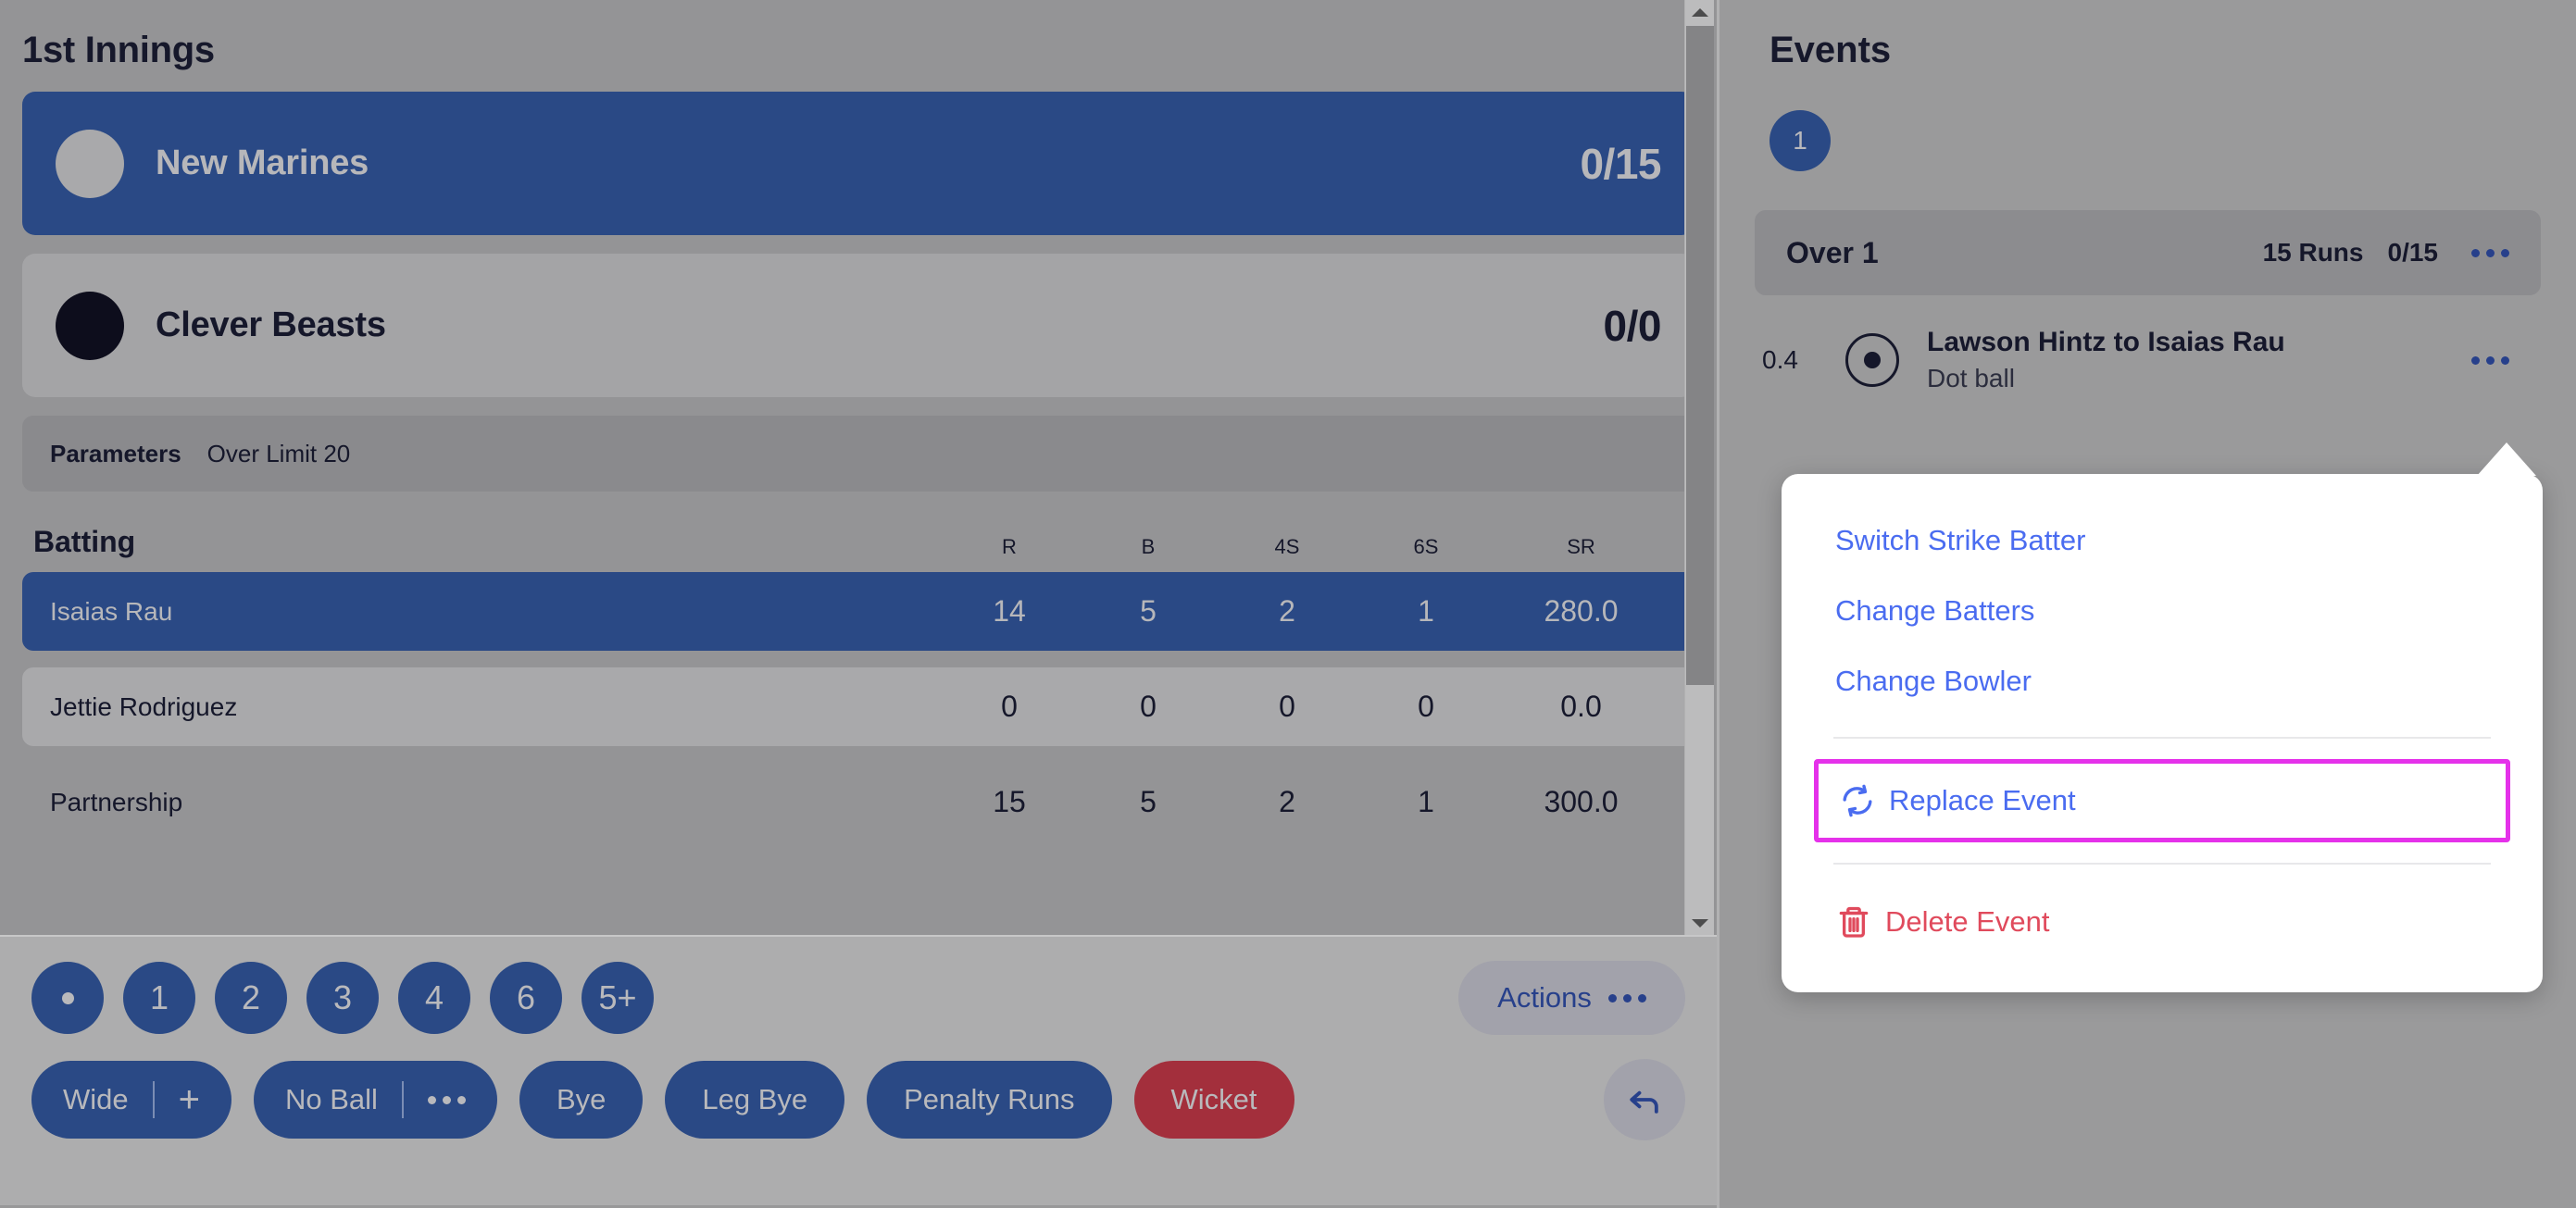 The image size is (2576, 1208). What do you see at coordinates (1287, 706) in the screenshot?
I see `batting-cell-4s: 0` at bounding box center [1287, 706].